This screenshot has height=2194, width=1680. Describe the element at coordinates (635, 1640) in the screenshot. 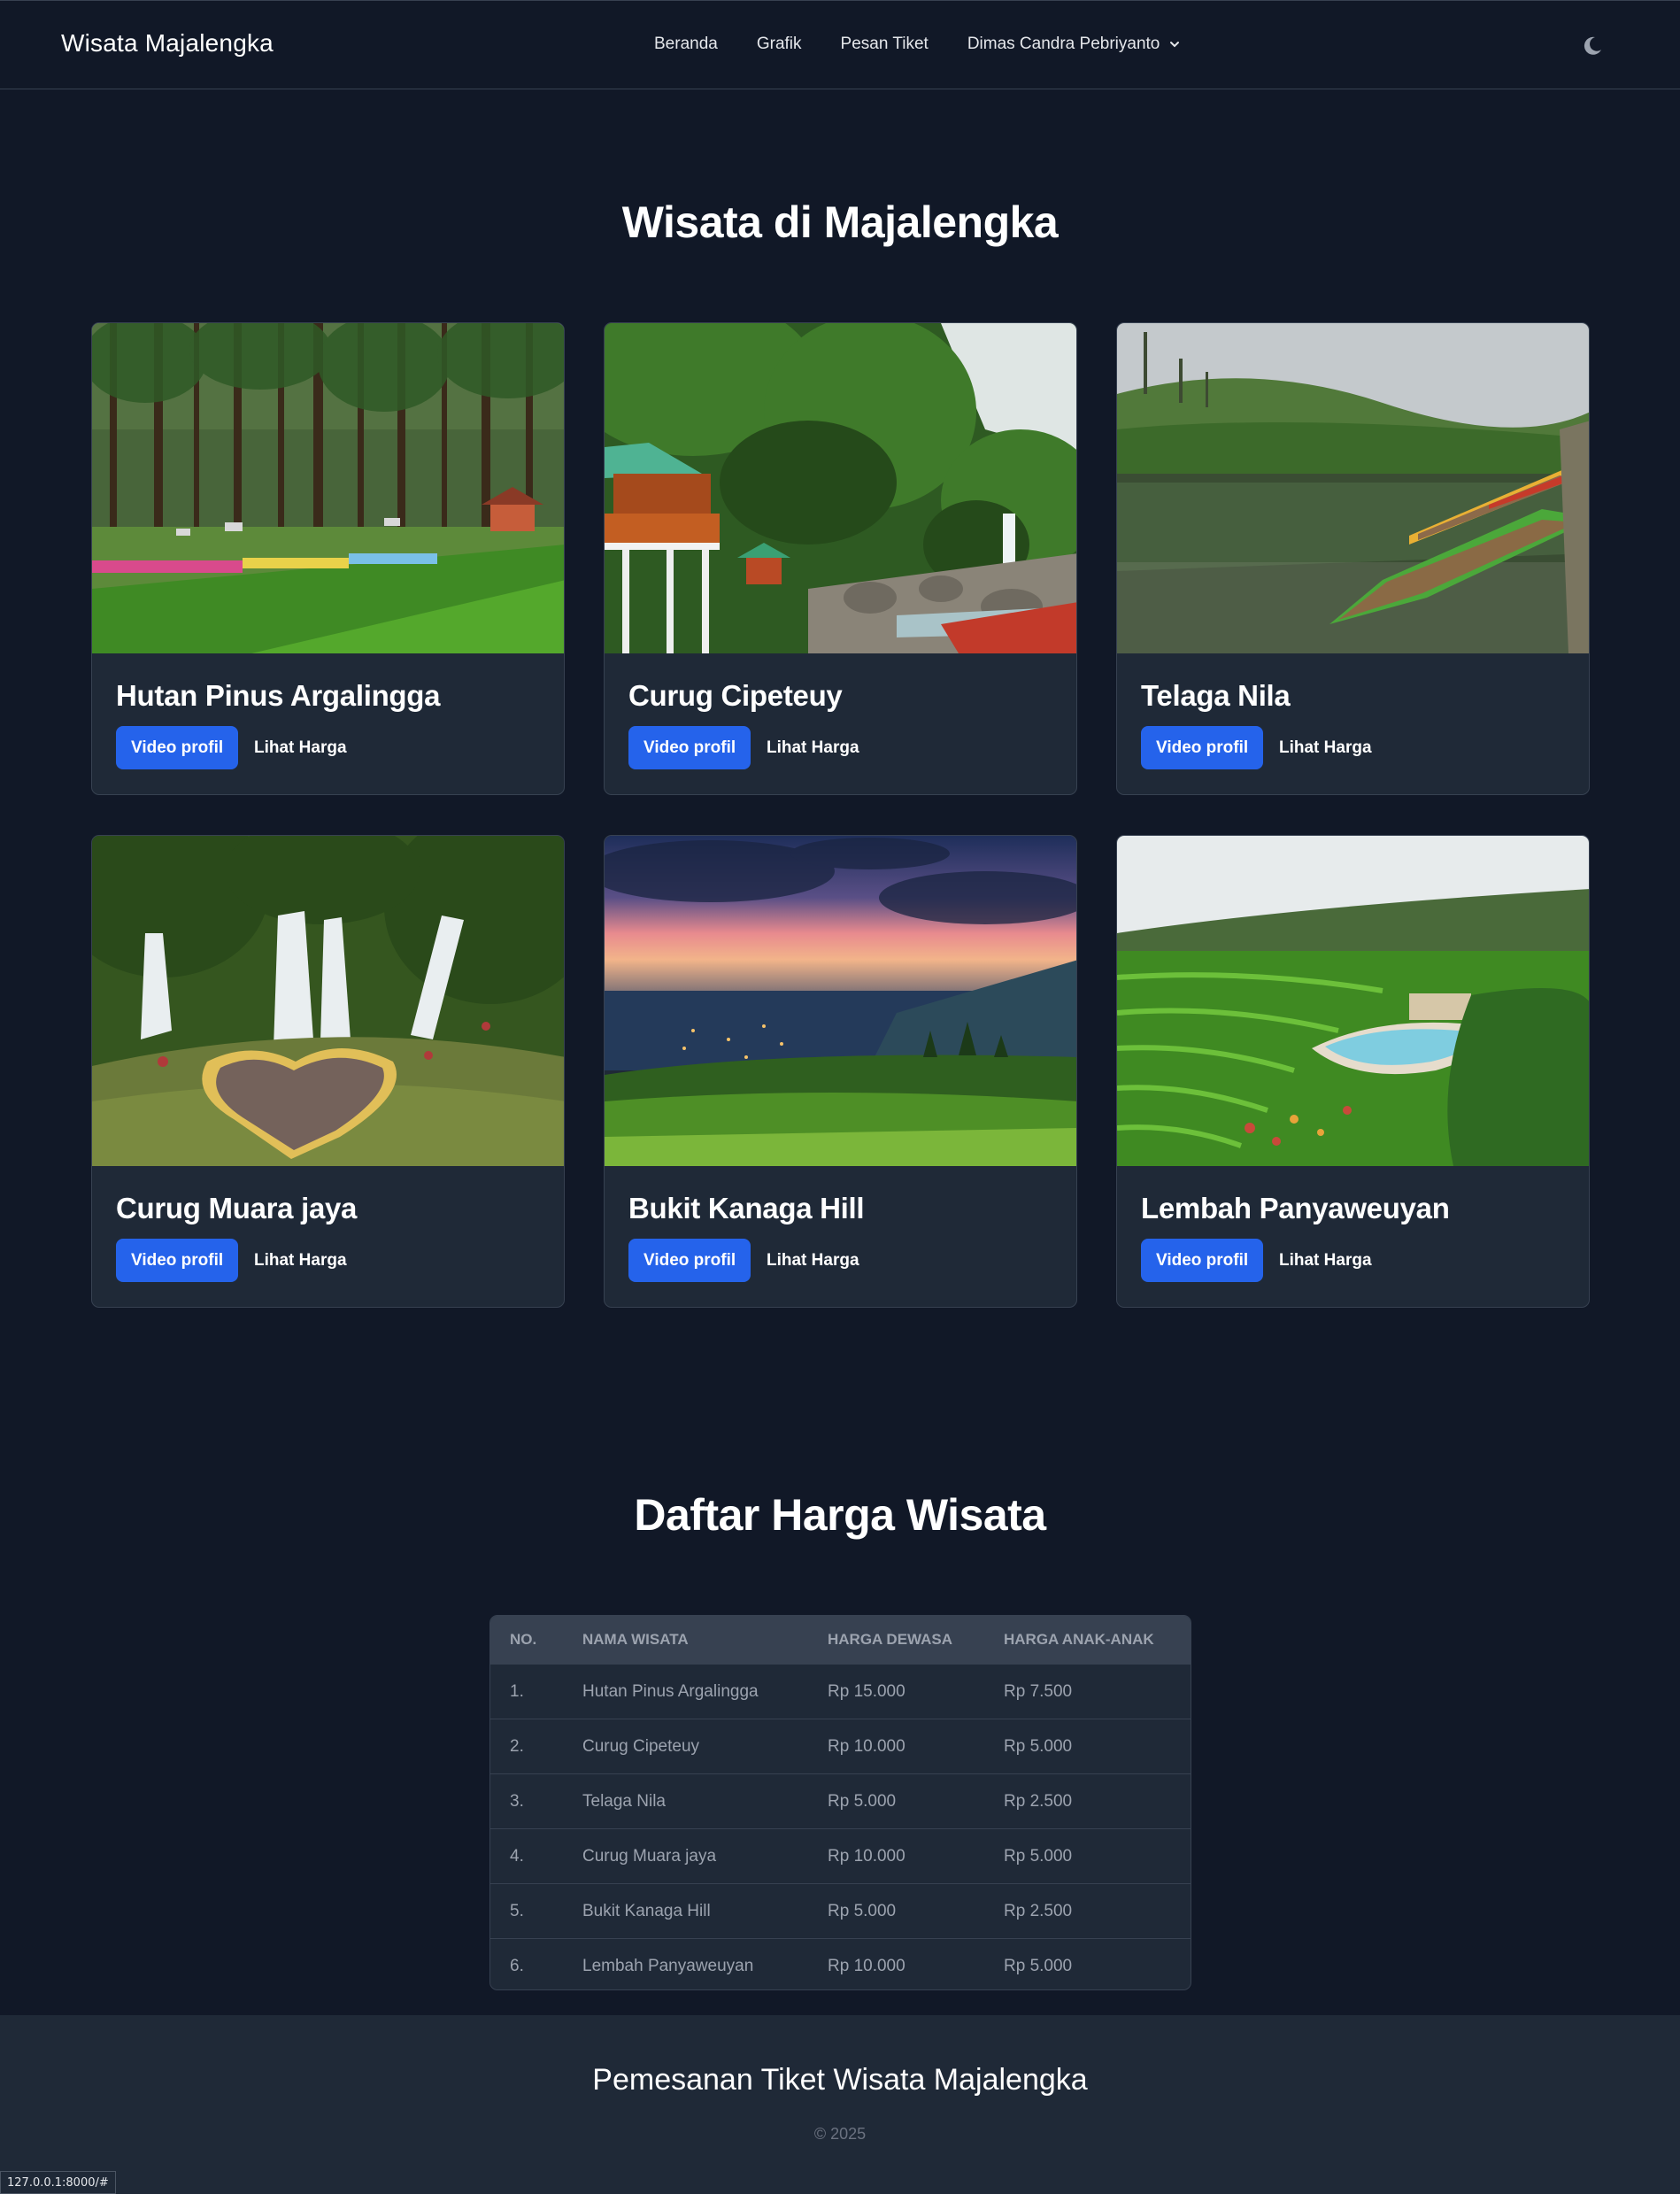

I see `column-header-name: NAMA WISATA` at that location.